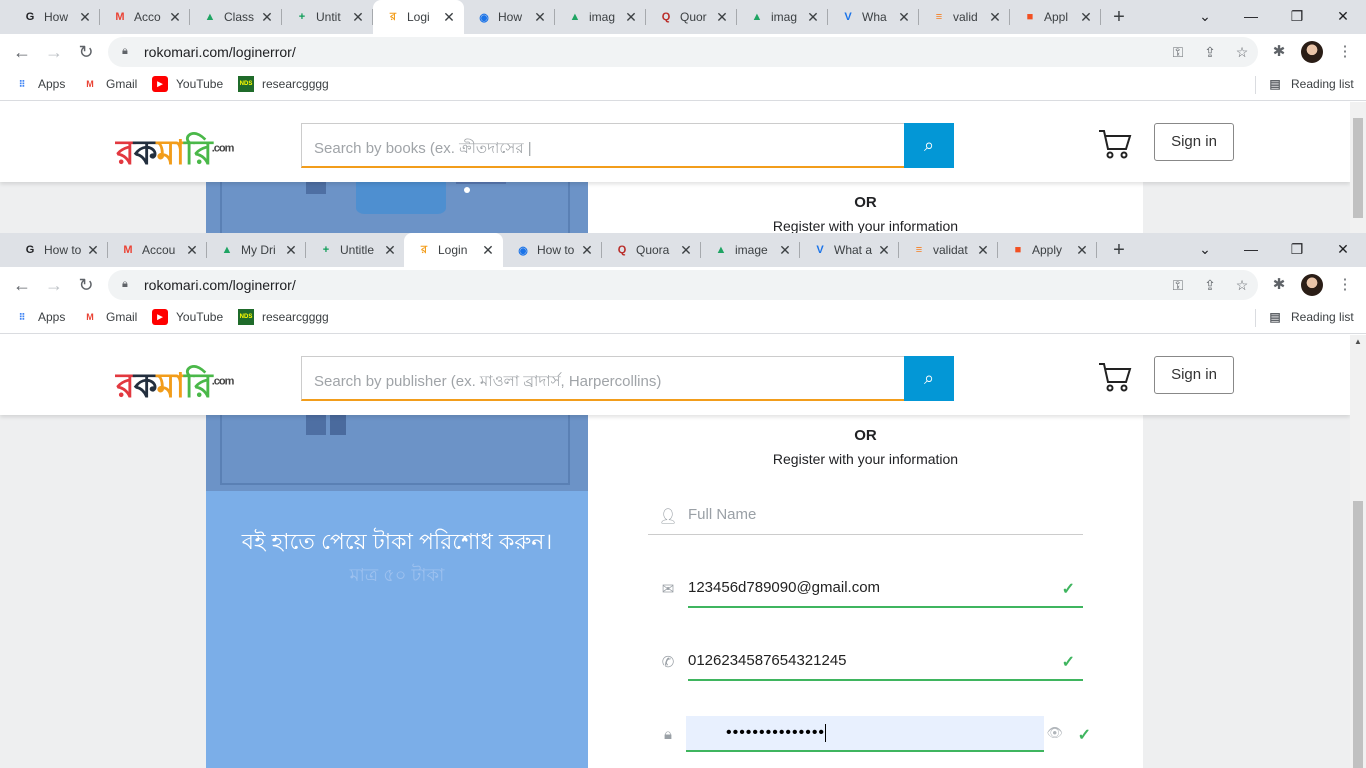  I want to click on tab: ≡ valid ✕, so click(964, 17).